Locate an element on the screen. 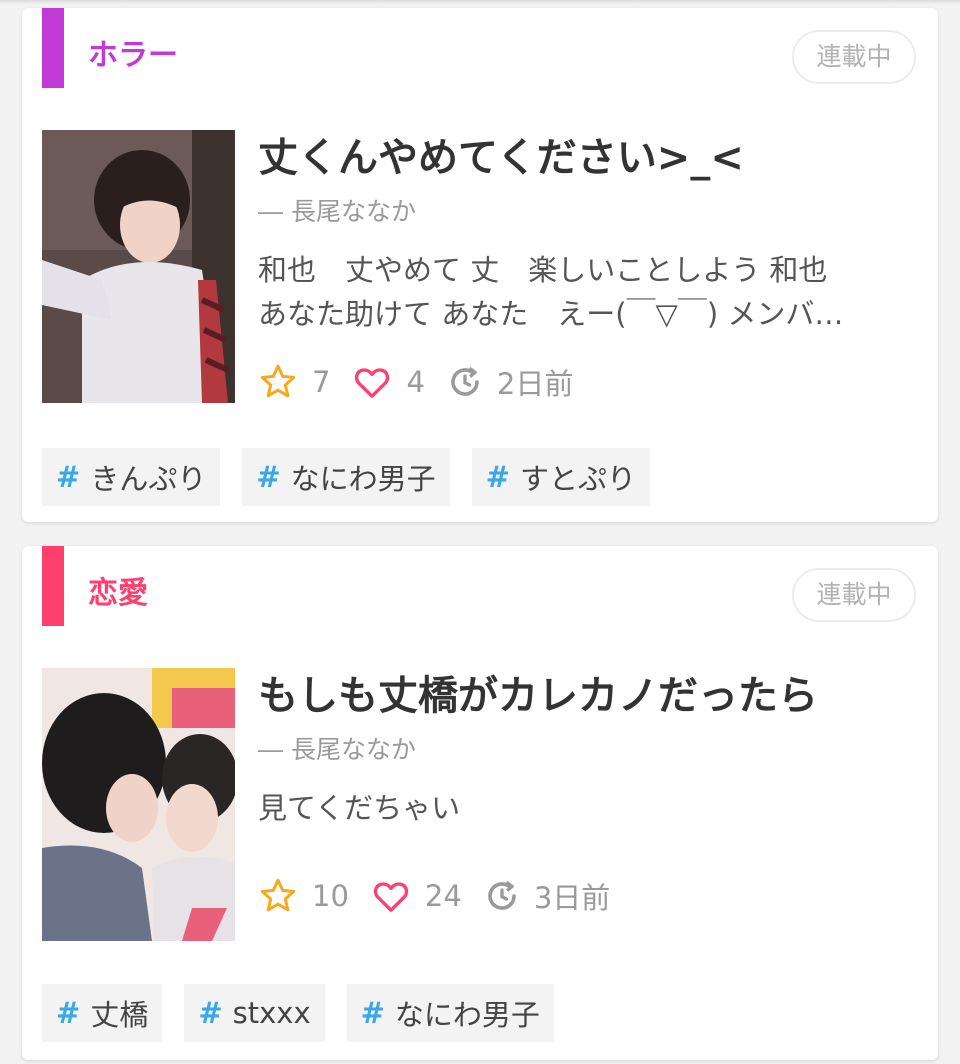 The image size is (960, 1064). story-title: 丈くんやめてください>_< is located at coordinates (501, 158).